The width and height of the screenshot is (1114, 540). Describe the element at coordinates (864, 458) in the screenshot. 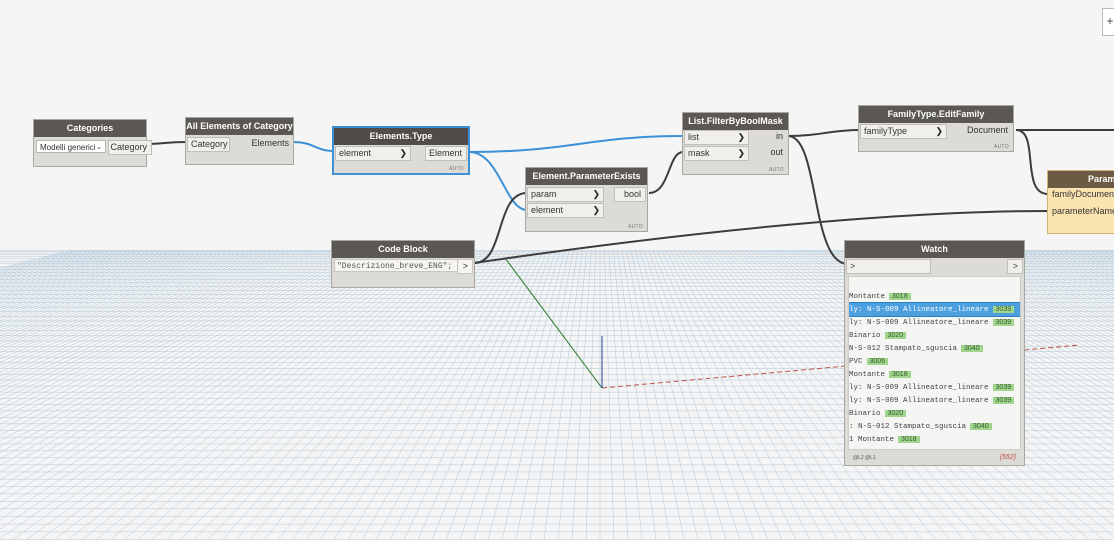

I see `list-levels: @L2 @L1` at that location.